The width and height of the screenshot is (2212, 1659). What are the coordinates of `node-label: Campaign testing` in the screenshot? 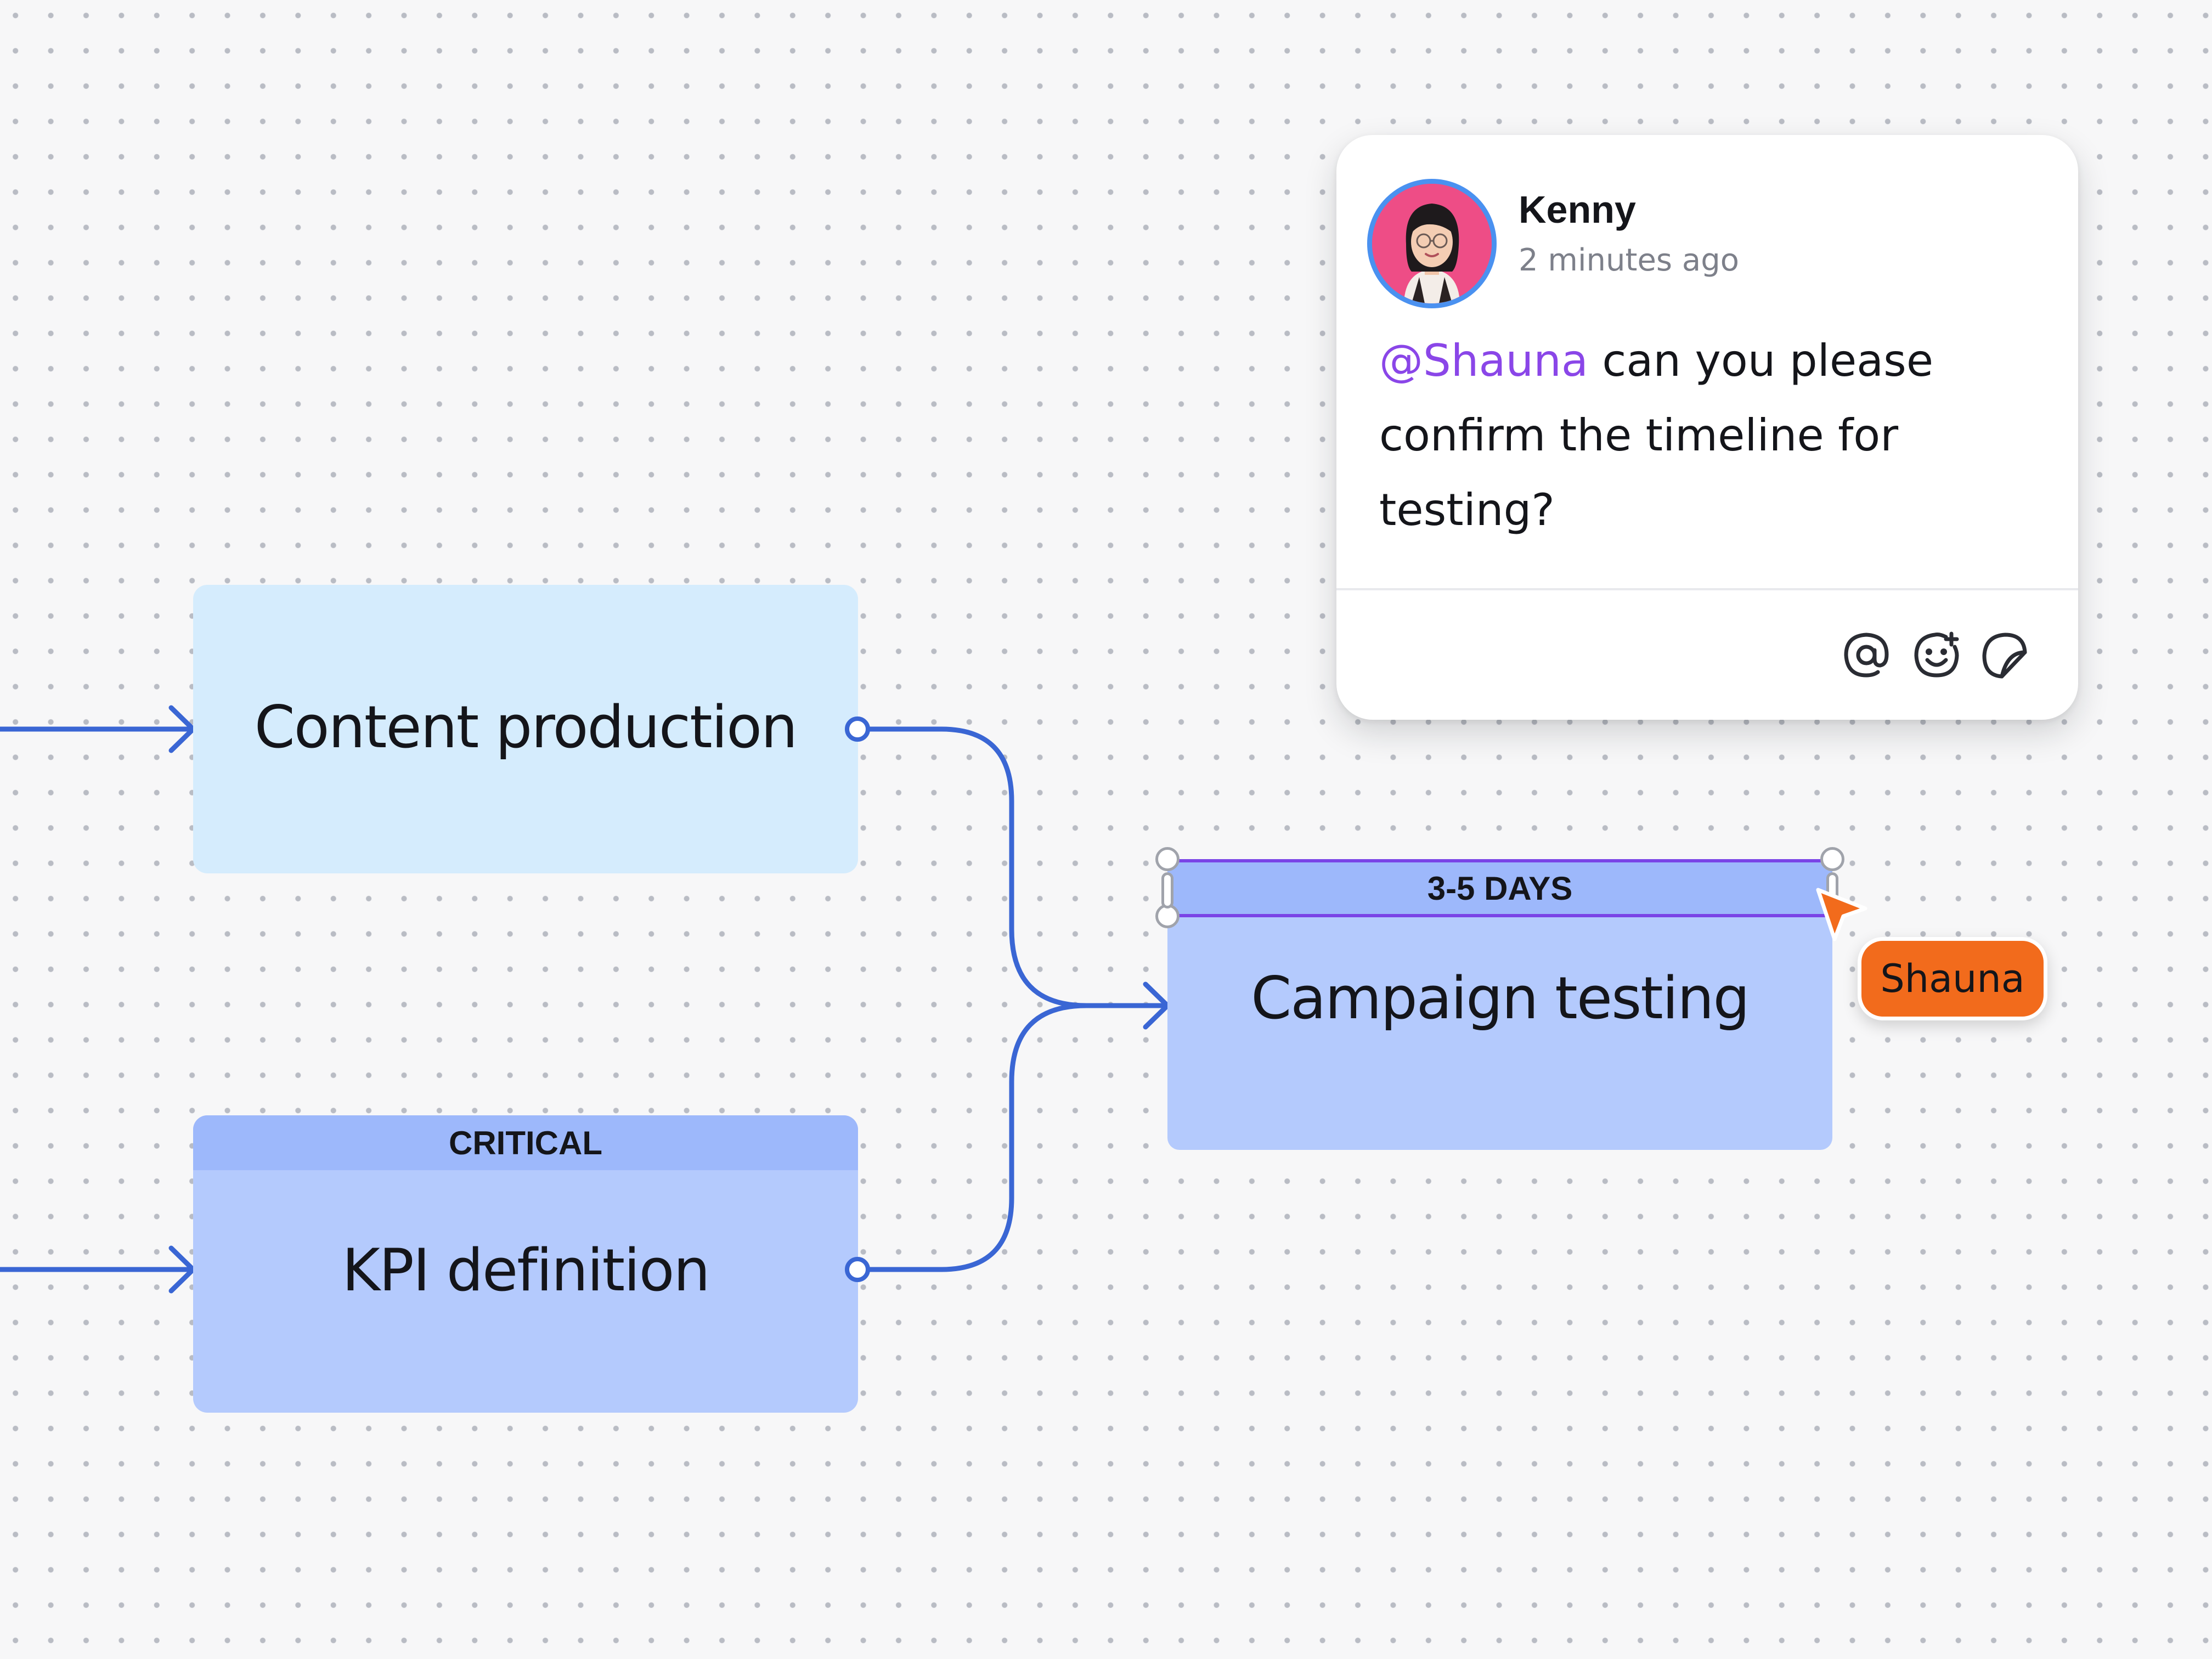 It's located at (1500, 998).